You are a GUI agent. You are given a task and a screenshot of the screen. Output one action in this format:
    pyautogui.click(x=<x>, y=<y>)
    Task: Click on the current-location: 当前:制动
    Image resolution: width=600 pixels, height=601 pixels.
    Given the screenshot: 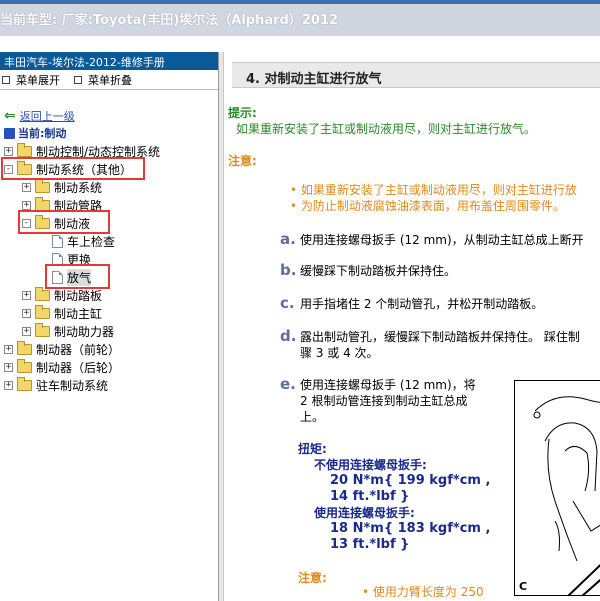 What is the action you would take?
    pyautogui.click(x=35, y=133)
    